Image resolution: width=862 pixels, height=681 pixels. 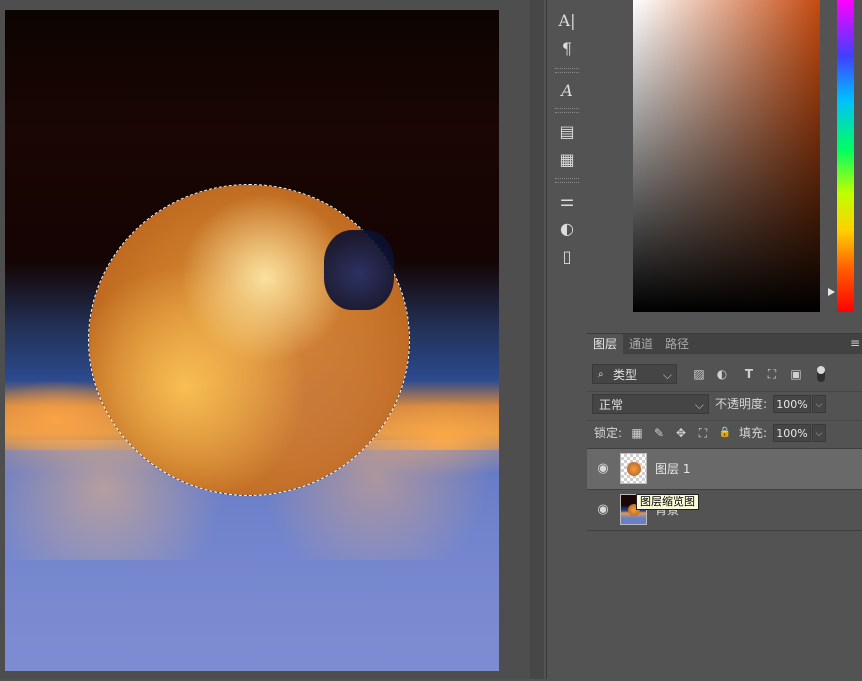 What do you see at coordinates (537, 339) in the screenshot?
I see `document-scrollbar` at bounding box center [537, 339].